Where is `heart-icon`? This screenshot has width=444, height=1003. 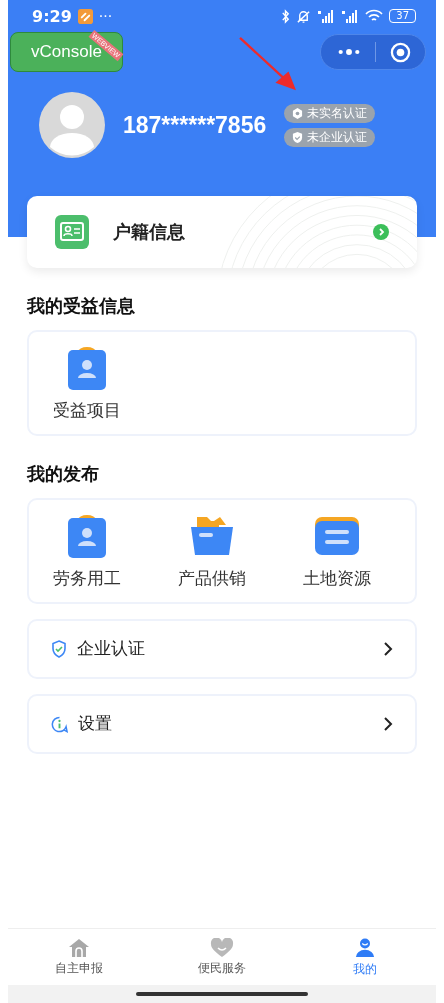
heart-icon is located at coordinates (222, 948).